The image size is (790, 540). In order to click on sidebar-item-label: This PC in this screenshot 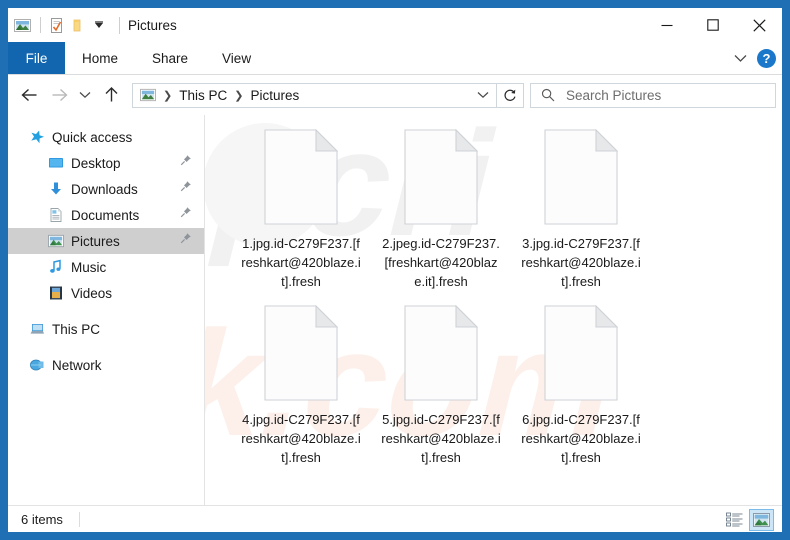, I will do `click(76, 329)`.